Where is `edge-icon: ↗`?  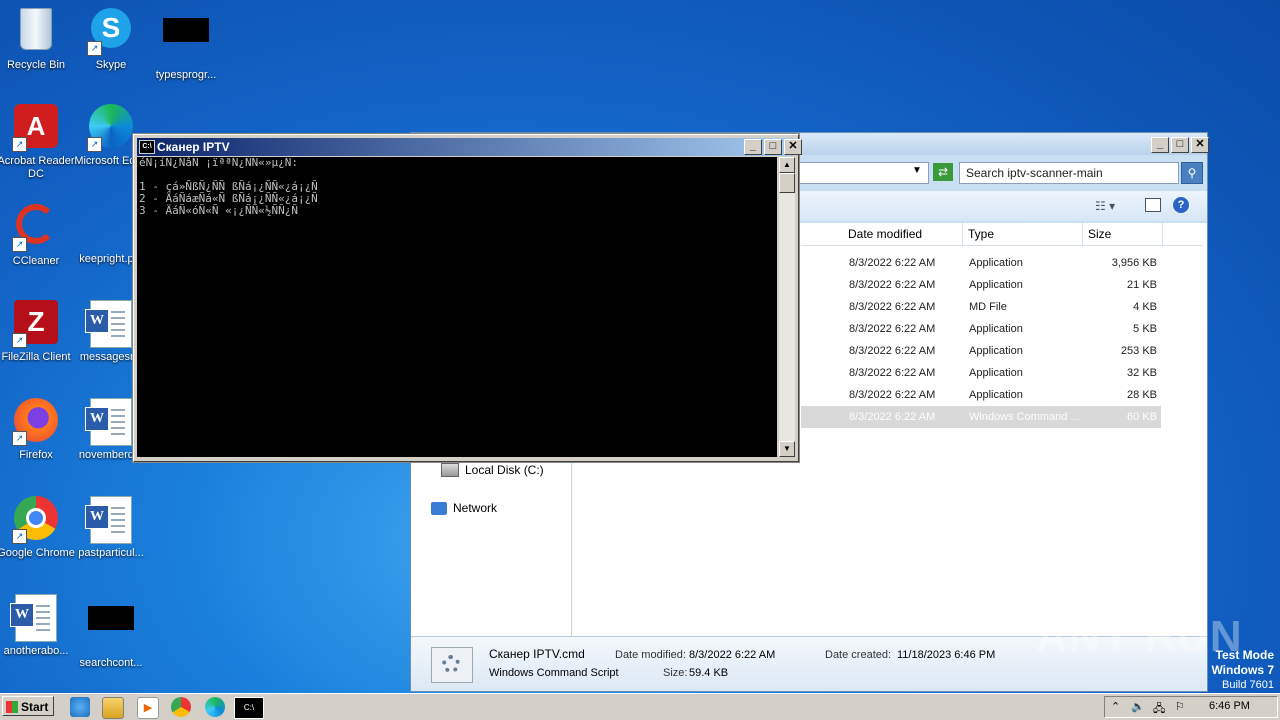
edge-icon: ↗ is located at coordinates (111, 128).